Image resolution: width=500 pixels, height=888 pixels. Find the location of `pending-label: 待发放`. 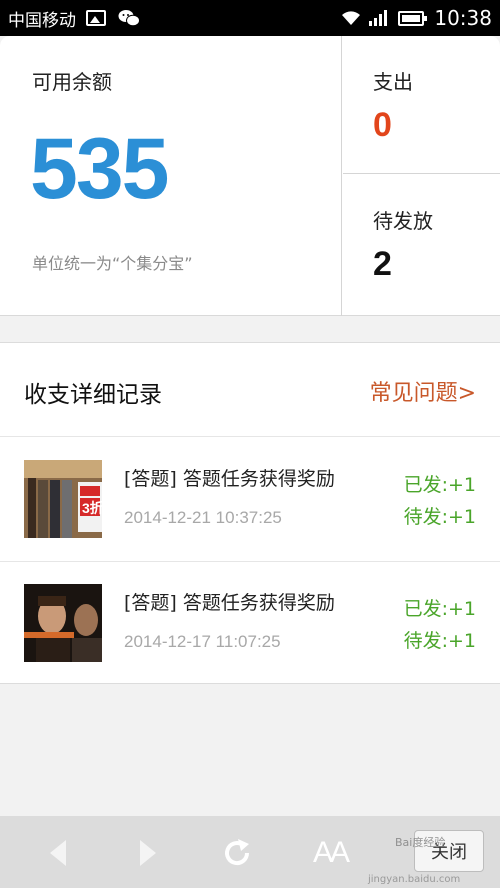

pending-label: 待发放 is located at coordinates (403, 221).